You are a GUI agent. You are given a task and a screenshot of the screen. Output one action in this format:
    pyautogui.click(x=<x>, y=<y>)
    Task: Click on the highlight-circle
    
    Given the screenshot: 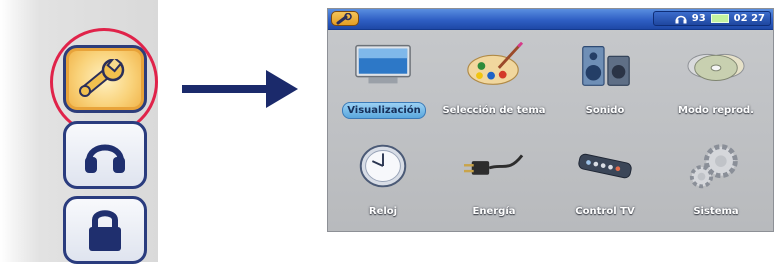 What is the action you would take?
    pyautogui.click(x=104, y=82)
    